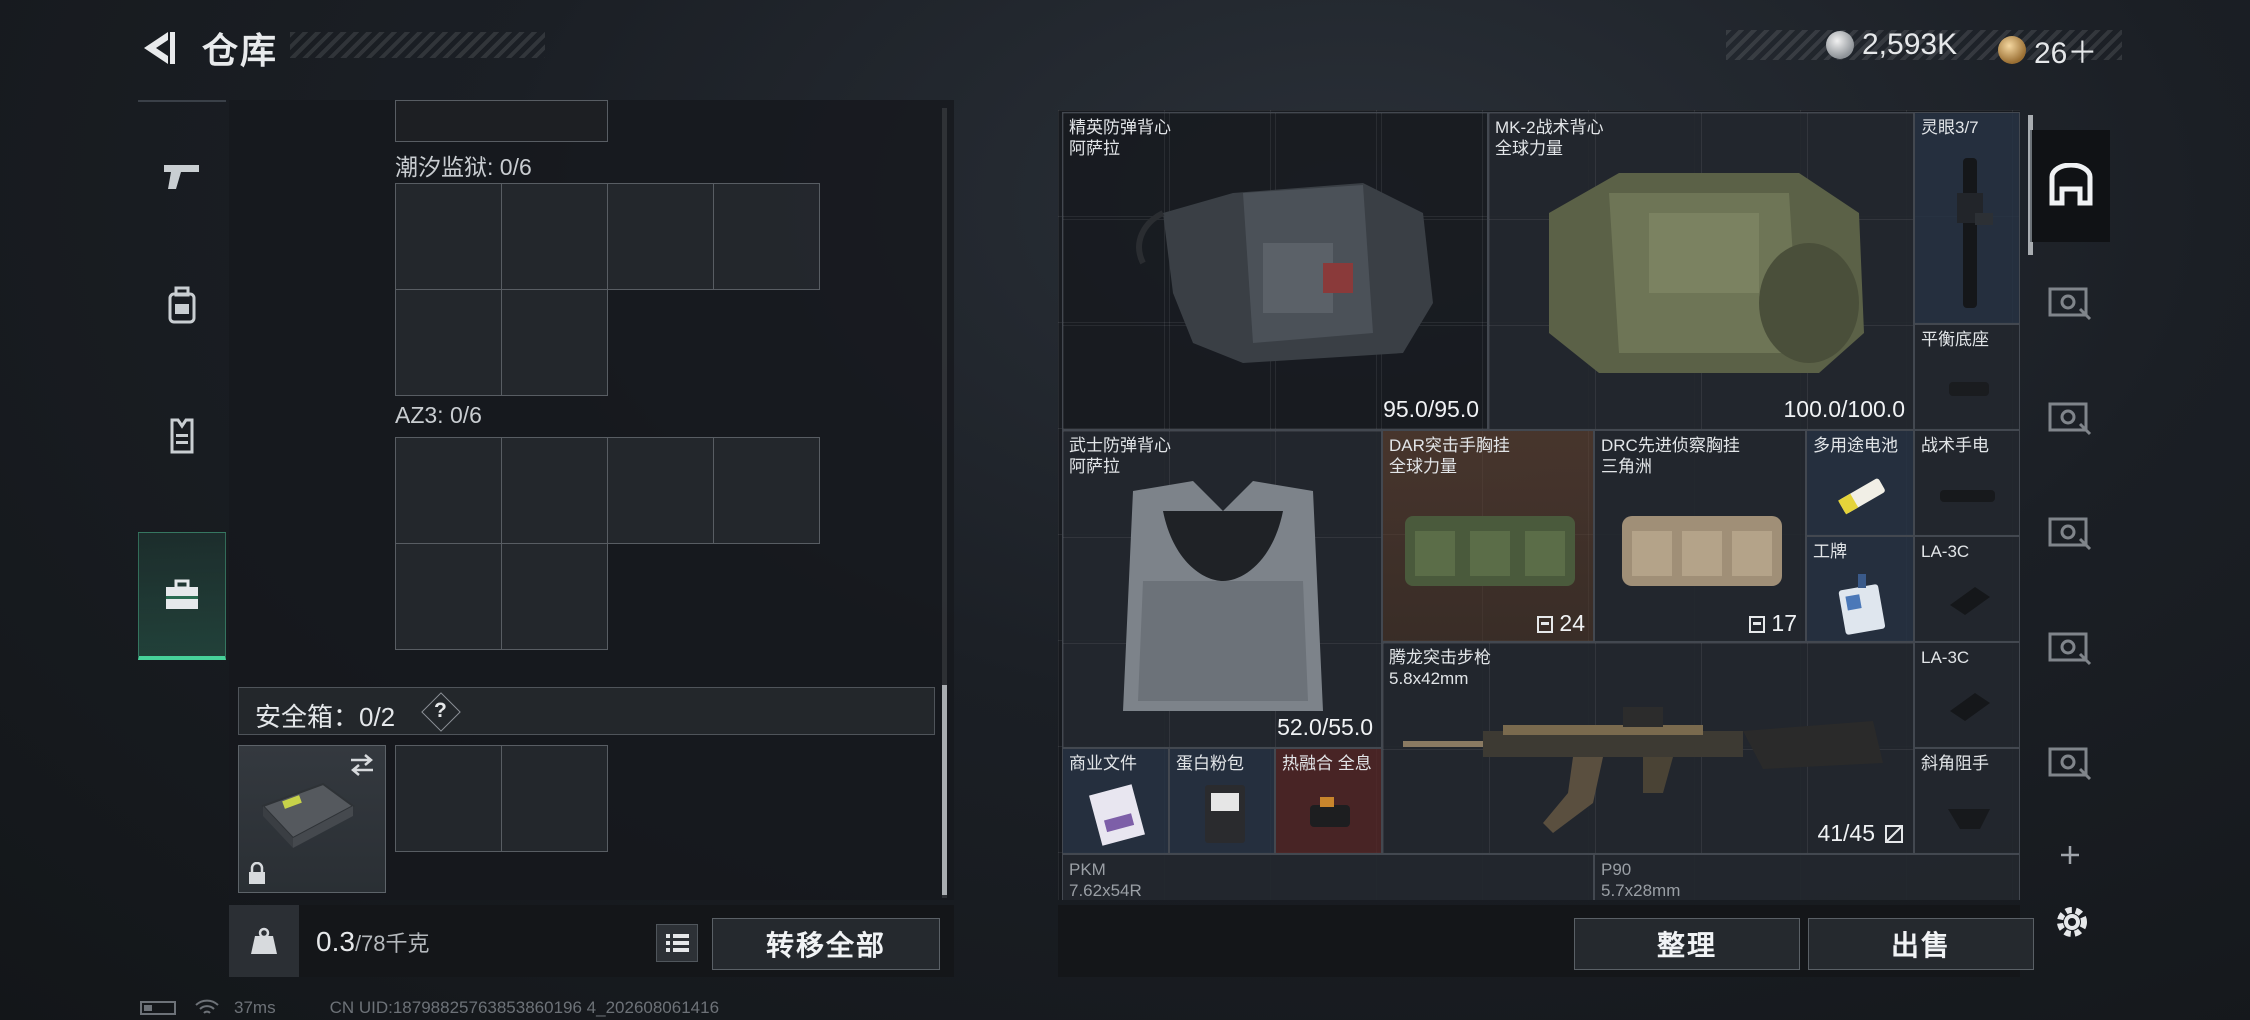 This screenshot has height=1020, width=2250. Describe the element at coordinates (1094, 148) in the screenshot. I see `item-subname: 阿萨拉` at that location.